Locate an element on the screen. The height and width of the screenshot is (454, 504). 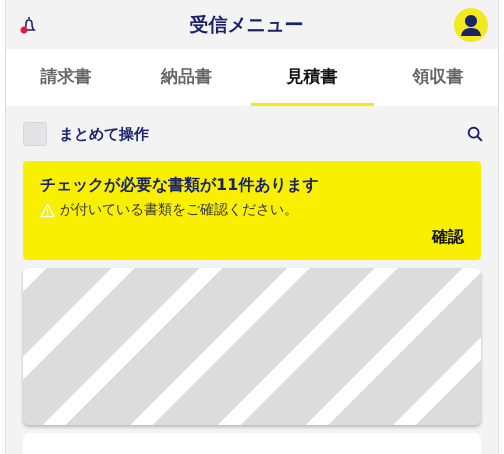
search-icon is located at coordinates (475, 134).